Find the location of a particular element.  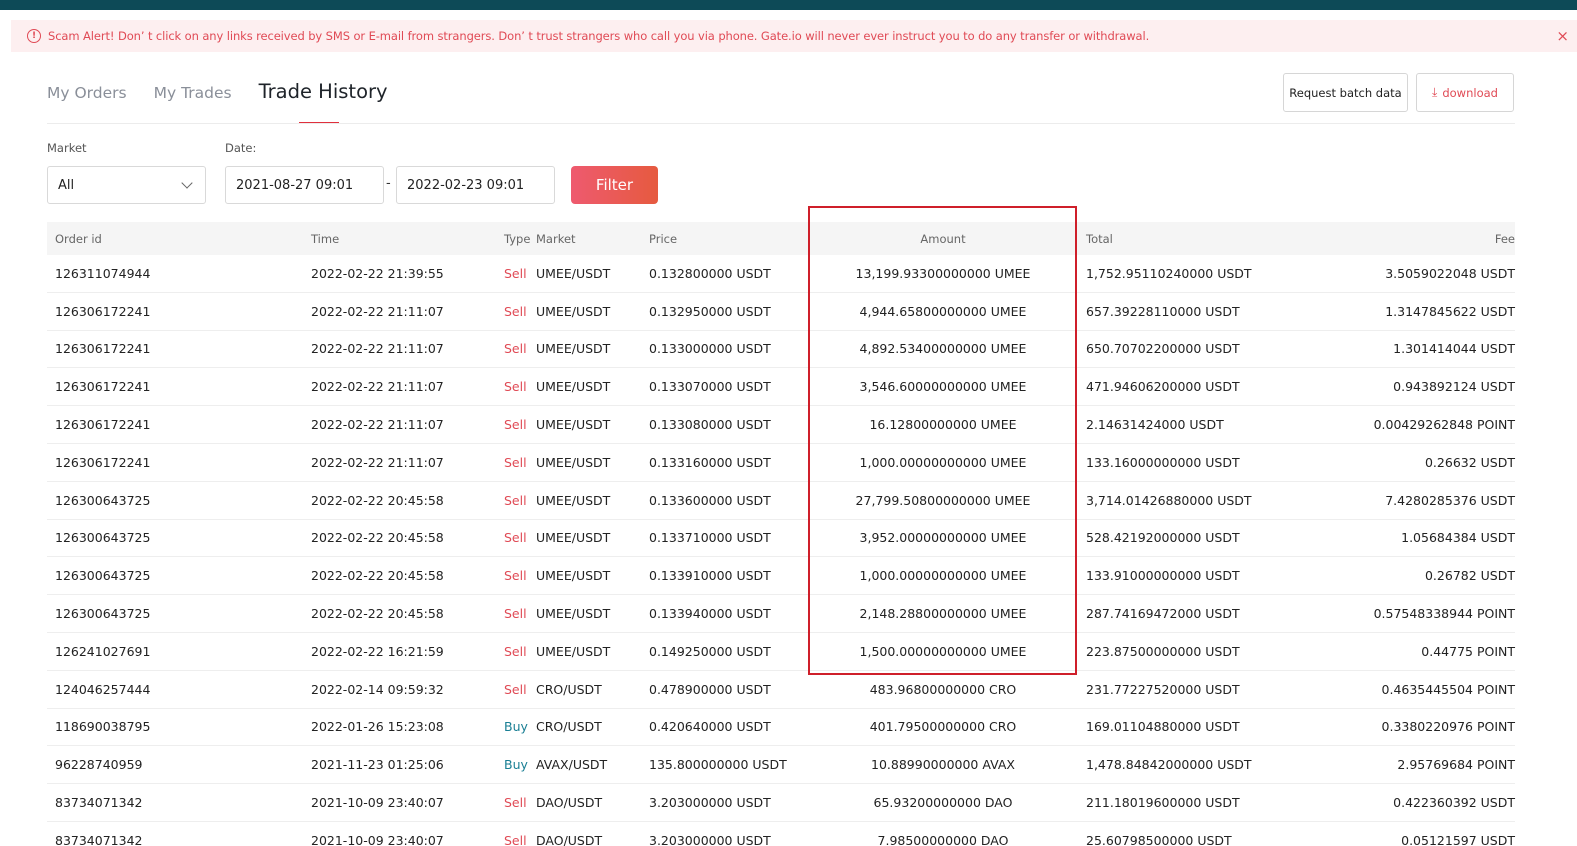

close-icon: × is located at coordinates (1562, 36).